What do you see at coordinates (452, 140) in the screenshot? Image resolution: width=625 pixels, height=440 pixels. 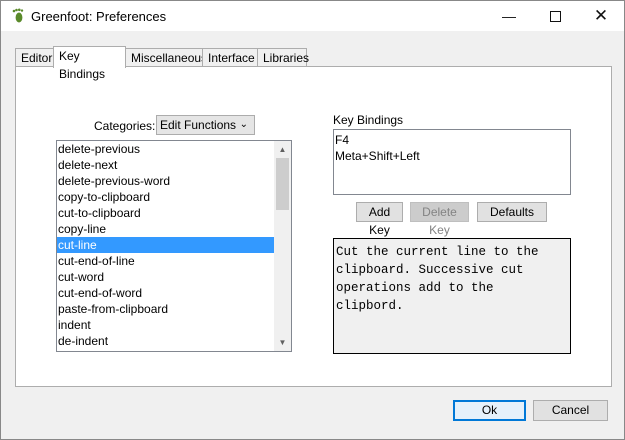 I see `key-binding-item: F4` at bounding box center [452, 140].